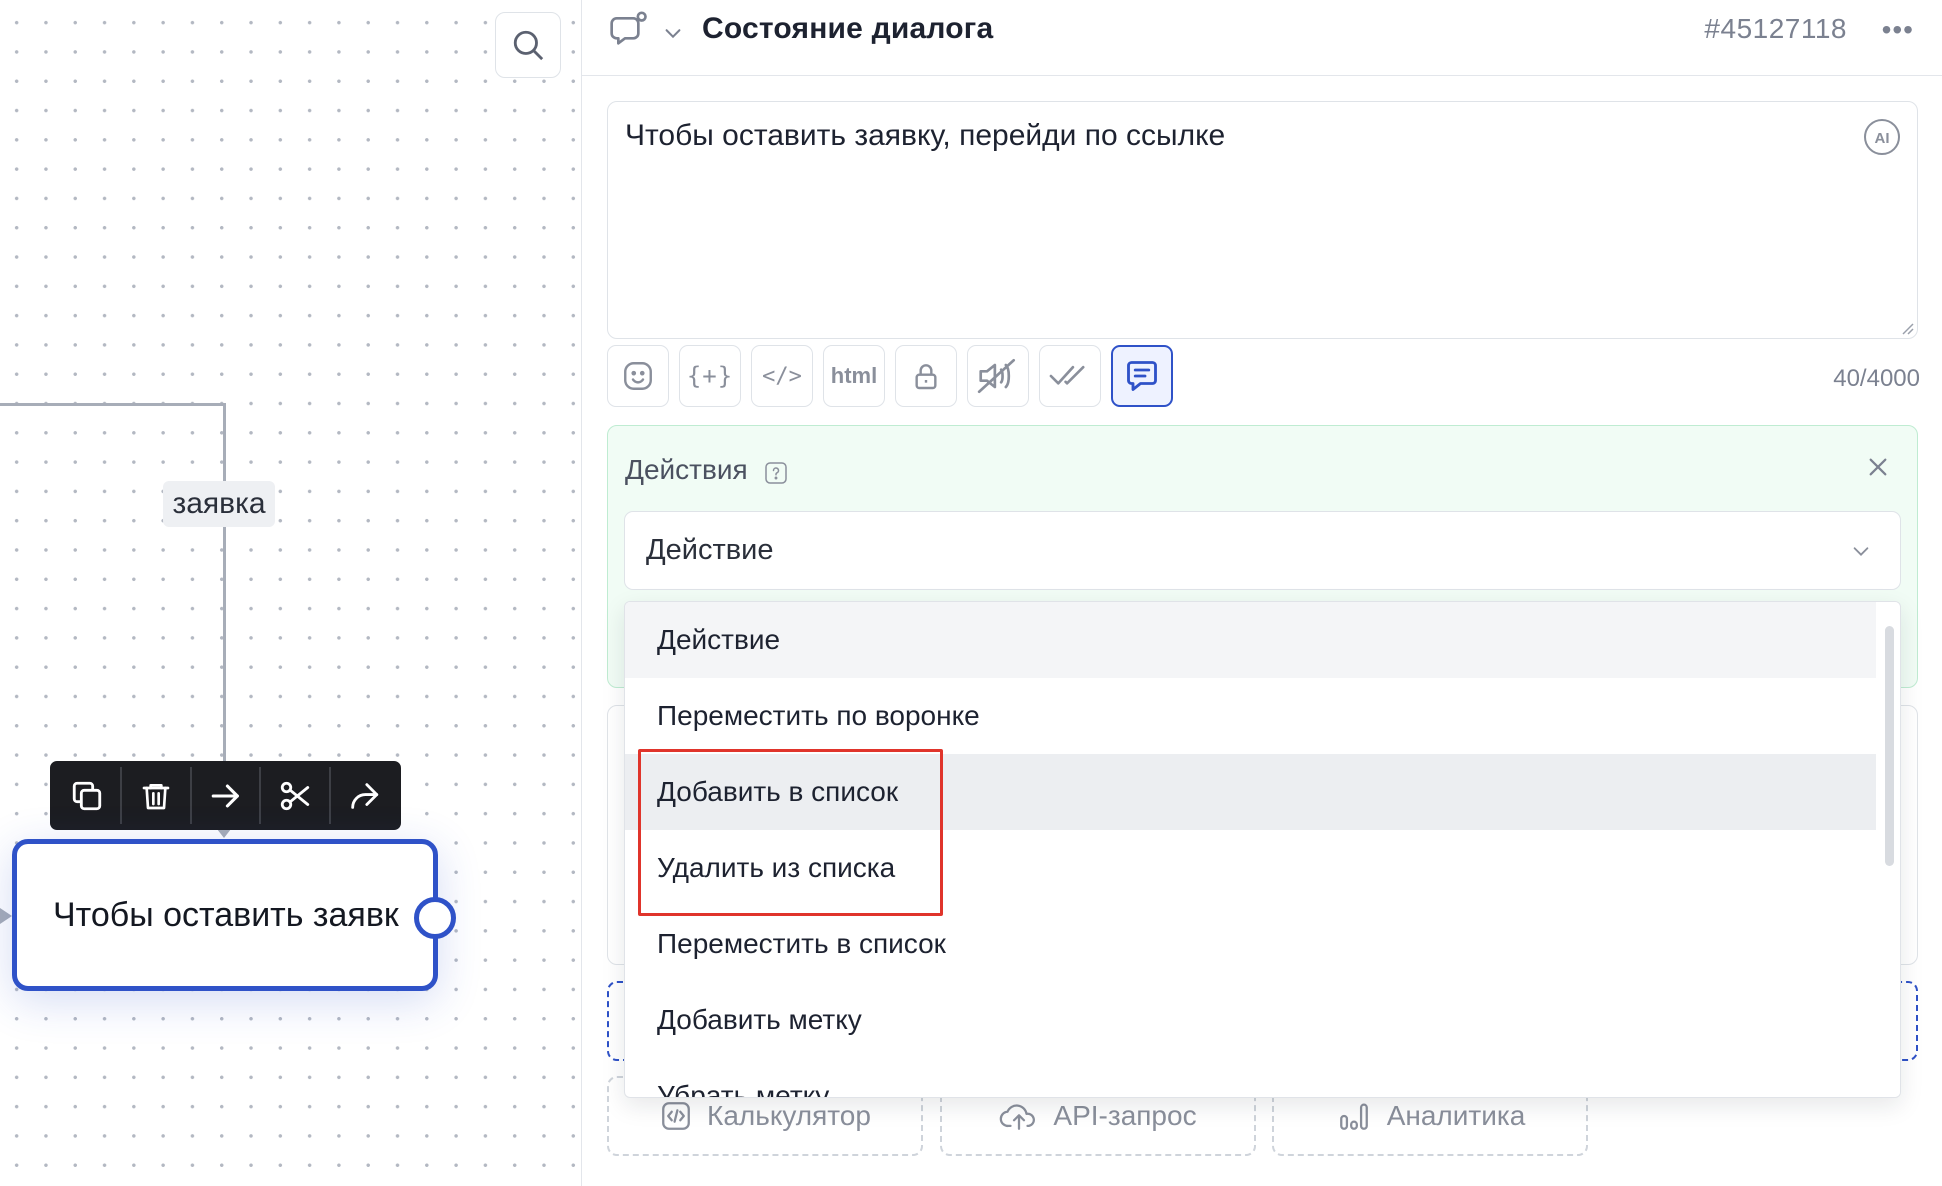 The image size is (1942, 1186). I want to click on scissors-icon, so click(295, 795).